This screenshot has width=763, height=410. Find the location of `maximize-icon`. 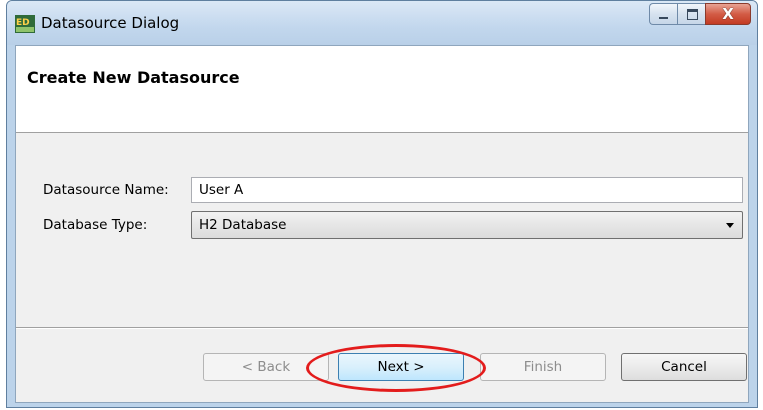

maximize-icon is located at coordinates (692, 14).